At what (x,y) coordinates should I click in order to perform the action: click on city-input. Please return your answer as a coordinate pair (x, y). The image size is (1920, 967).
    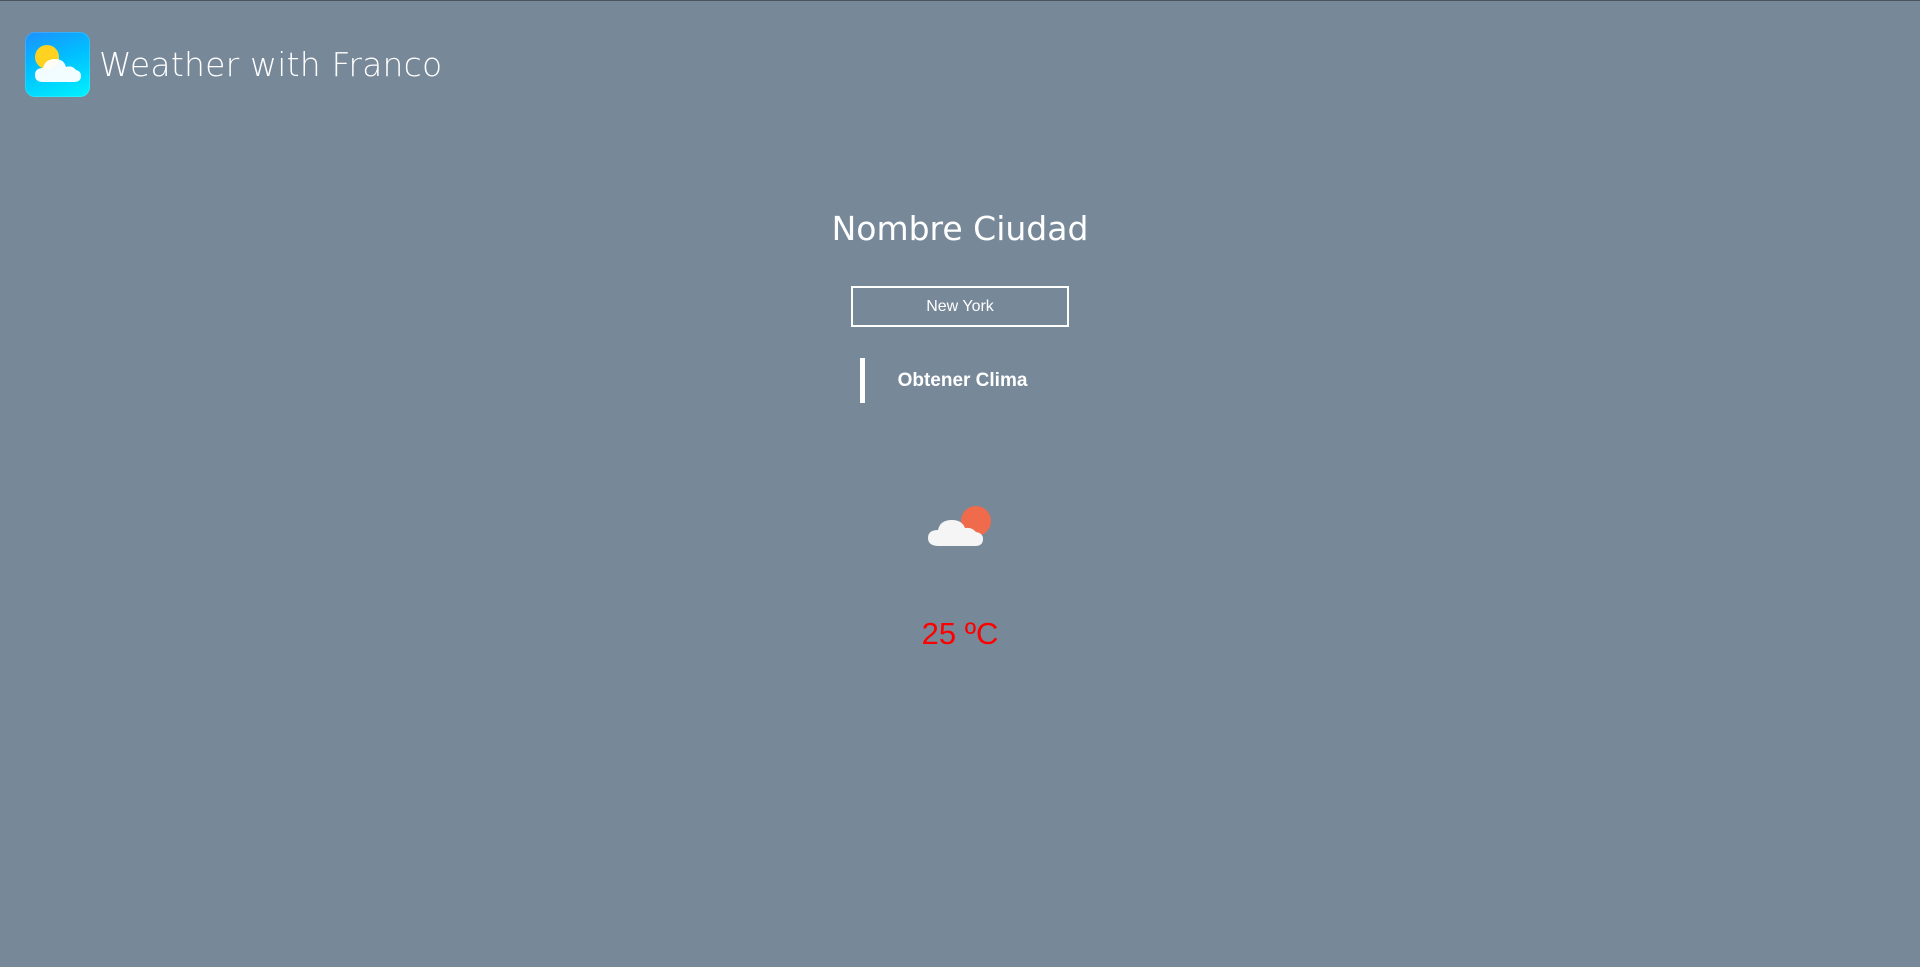
    Looking at the image, I should click on (960, 306).